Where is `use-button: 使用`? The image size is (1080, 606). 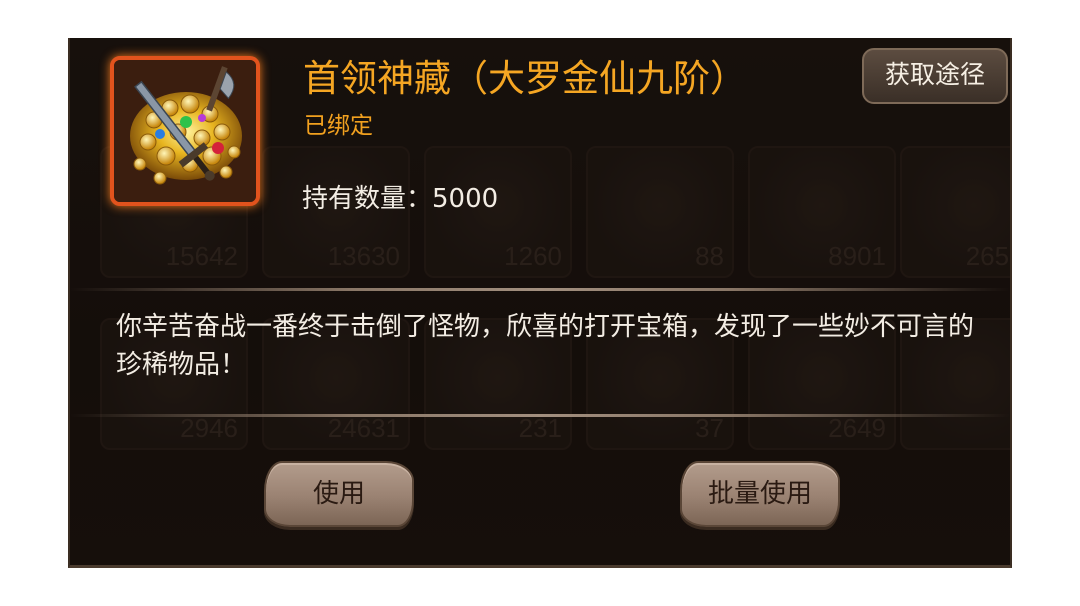 use-button: 使用 is located at coordinates (339, 494).